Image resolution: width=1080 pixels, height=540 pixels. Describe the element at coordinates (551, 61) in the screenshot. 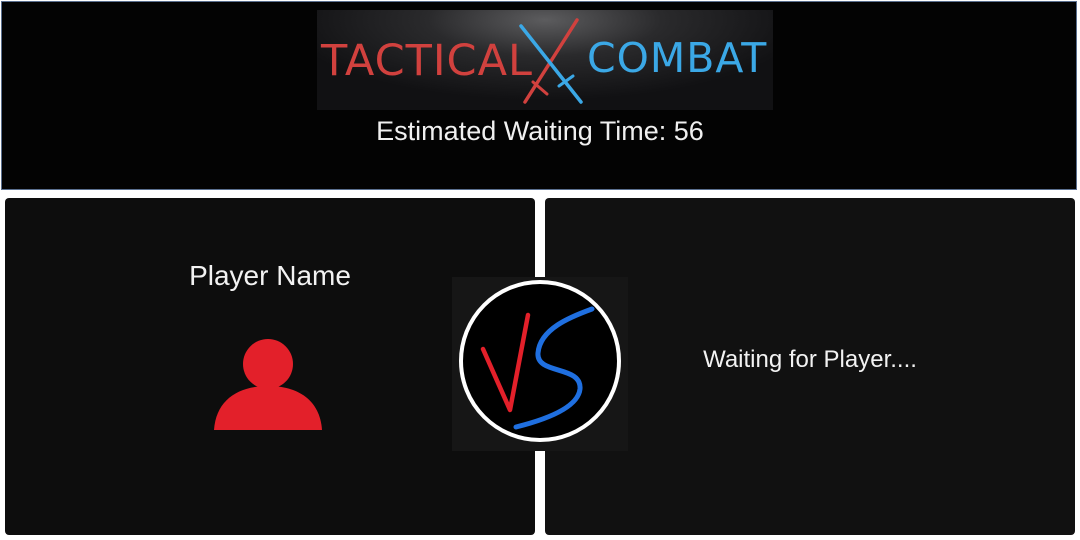

I see `crossed-swords-icon` at that location.